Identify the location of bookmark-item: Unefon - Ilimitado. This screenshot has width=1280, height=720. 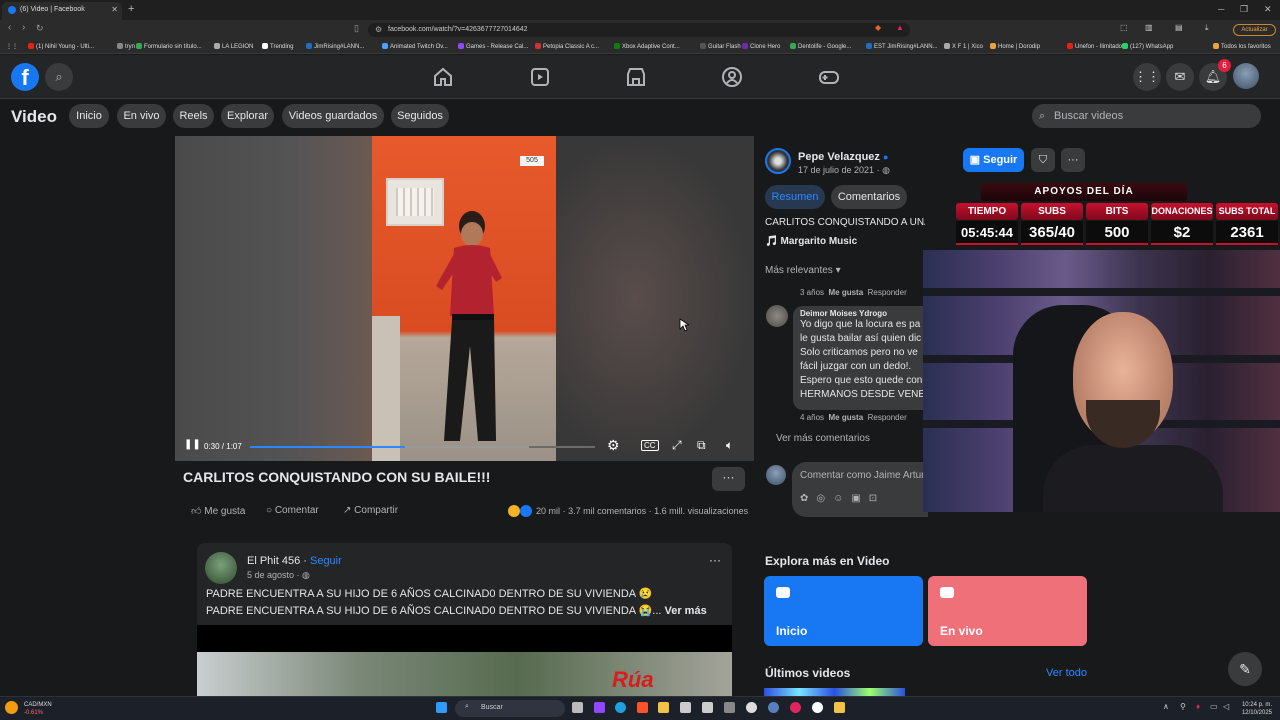
(1094, 46).